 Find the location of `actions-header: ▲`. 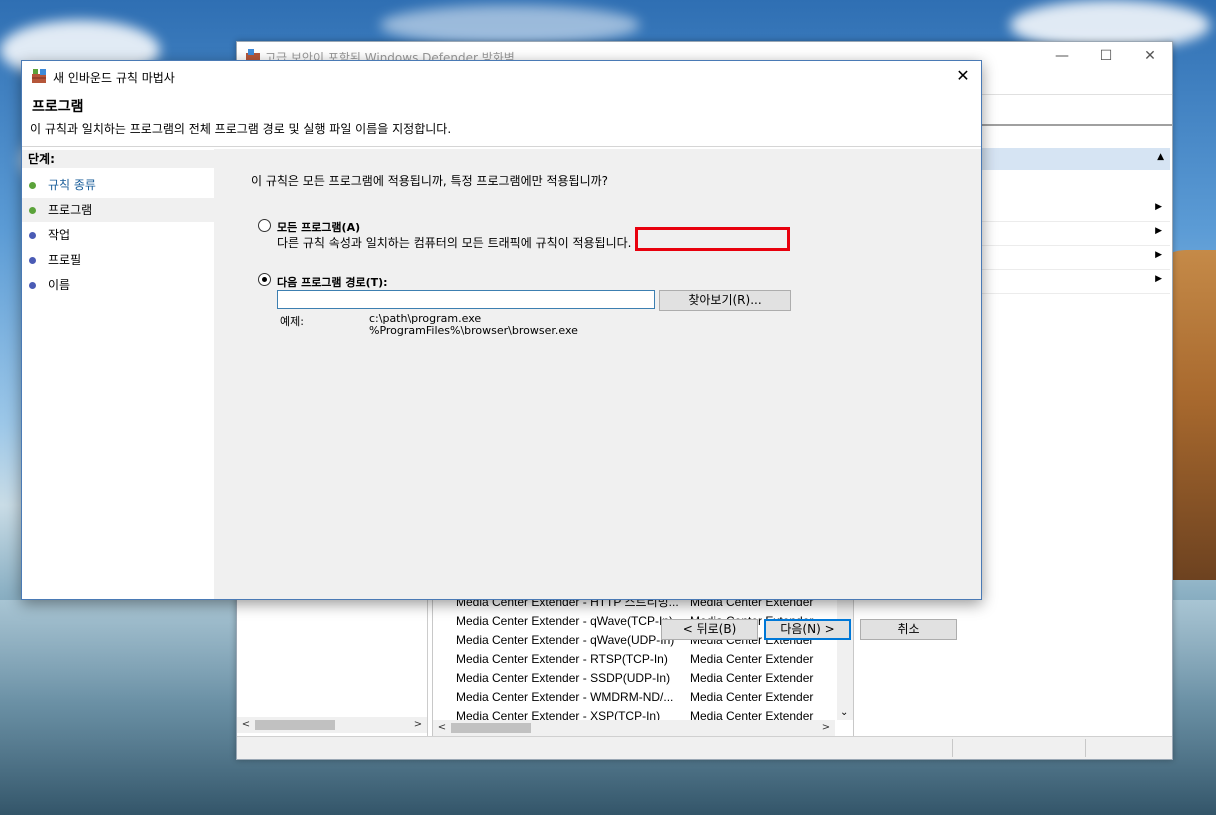

actions-header: ▲ is located at coordinates (1074, 159).